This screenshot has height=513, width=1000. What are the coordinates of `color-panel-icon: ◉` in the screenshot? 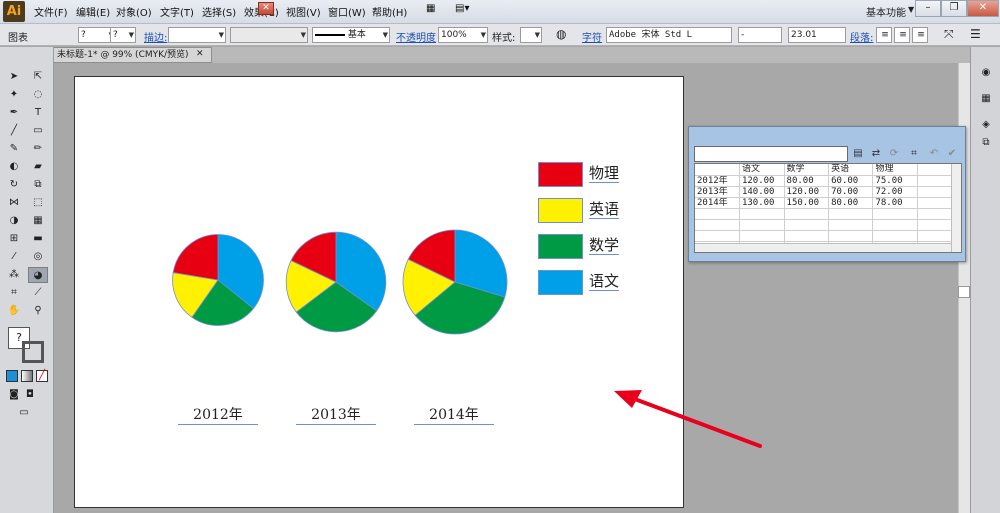 It's located at (986, 73).